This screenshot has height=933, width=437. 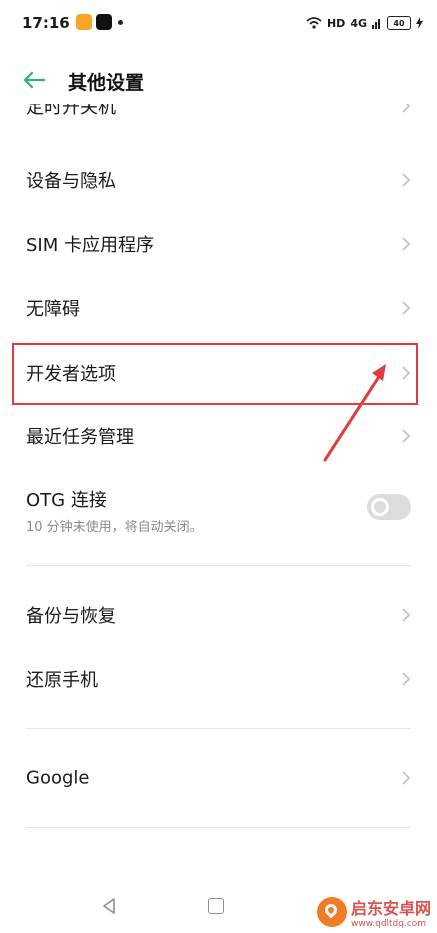 What do you see at coordinates (218, 679) in the screenshot?
I see `list-item-reset-phone: 还原手机` at bounding box center [218, 679].